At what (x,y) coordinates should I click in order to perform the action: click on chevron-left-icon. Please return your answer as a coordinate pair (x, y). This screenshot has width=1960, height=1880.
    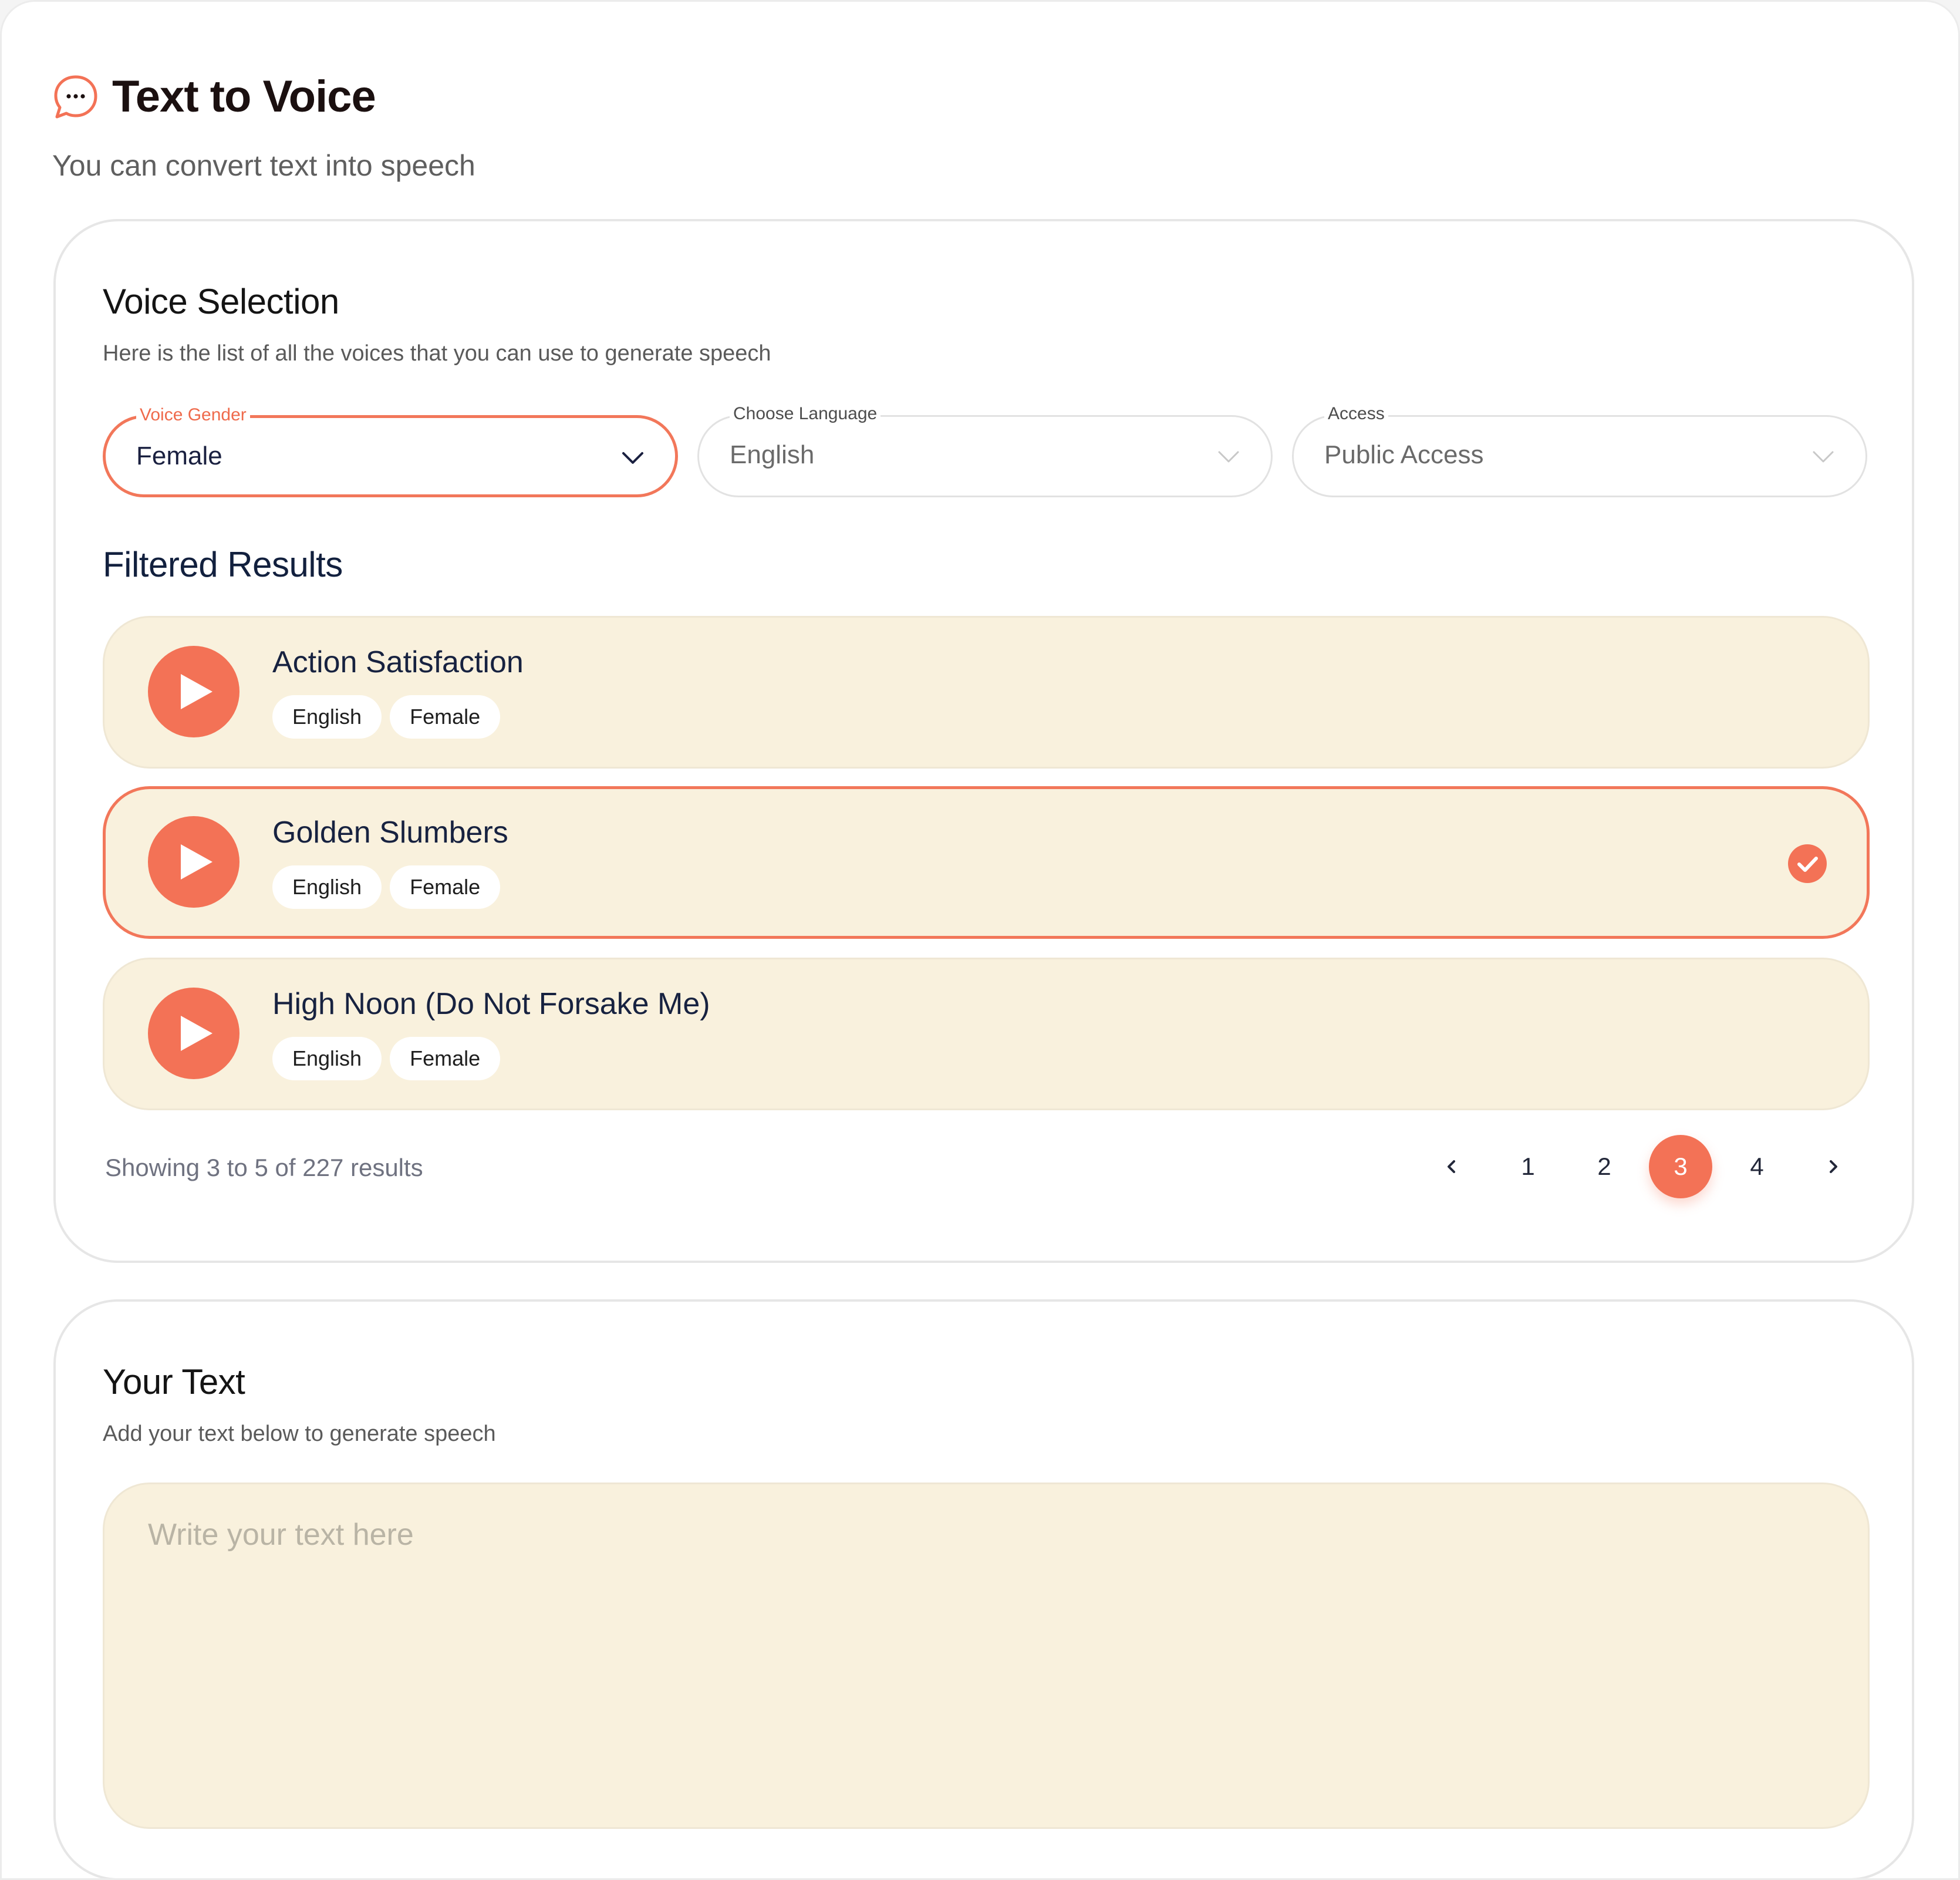
    Looking at the image, I should click on (1451, 1167).